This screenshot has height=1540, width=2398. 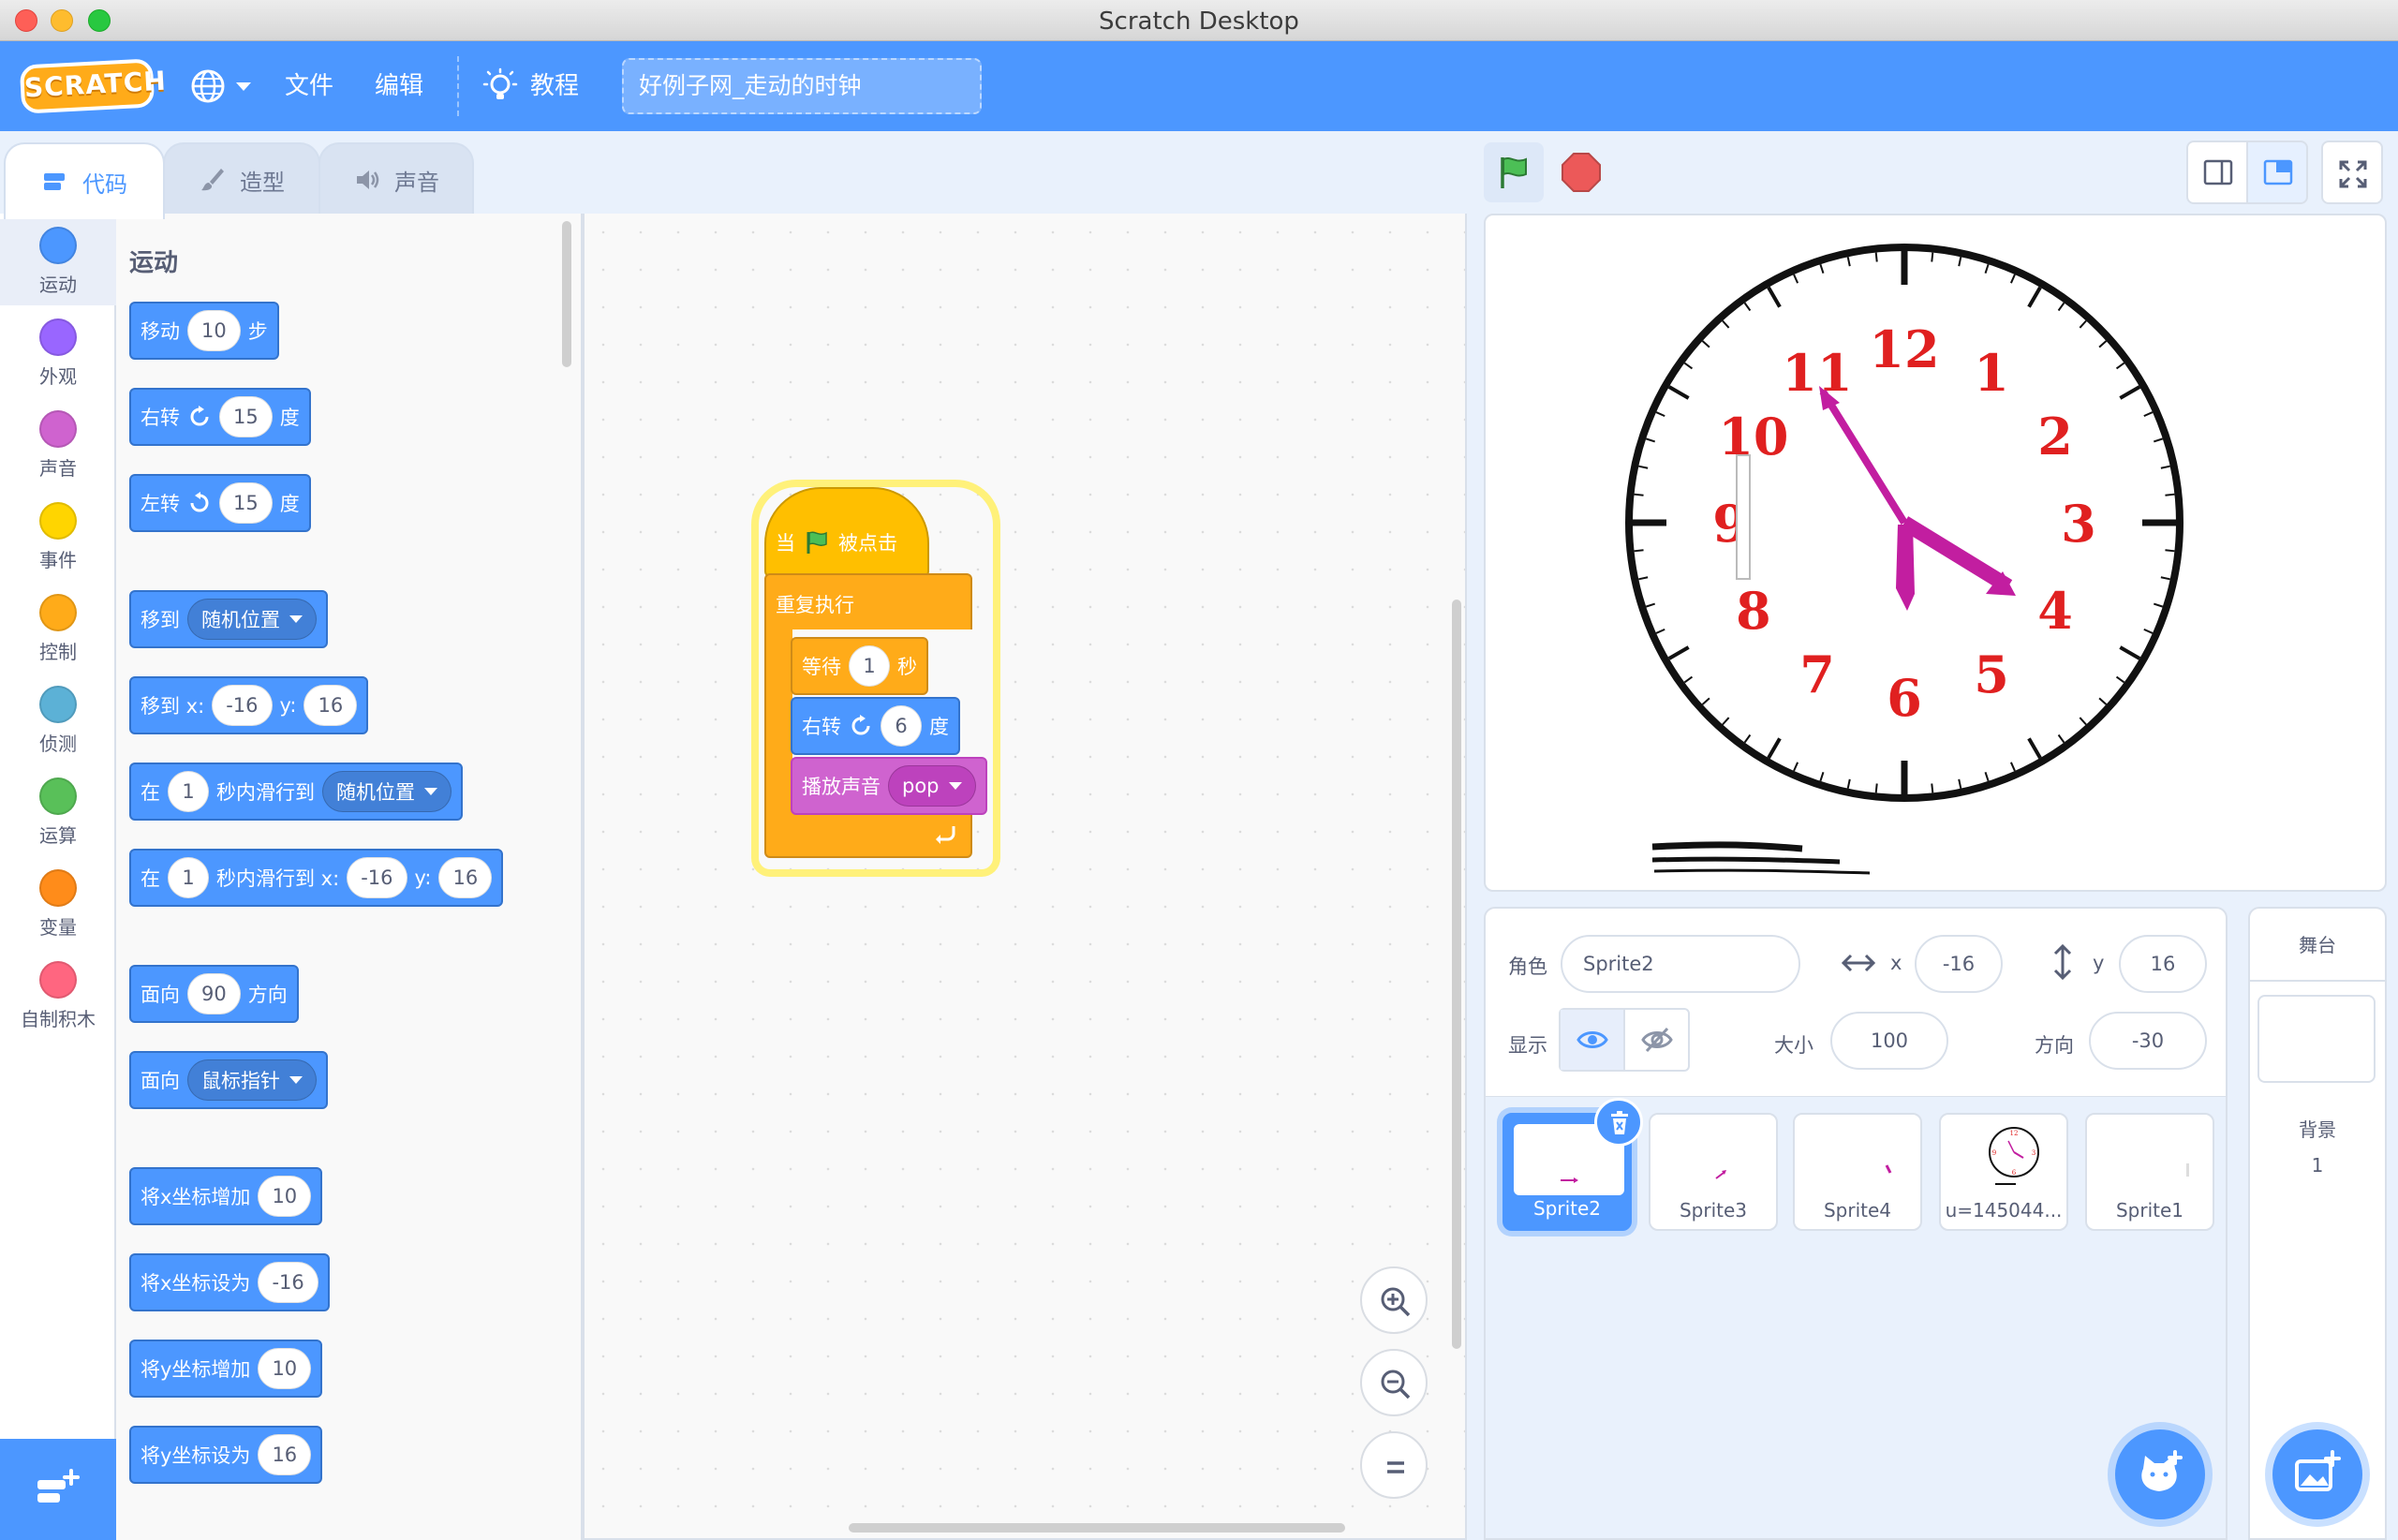 I want to click on change-y-input: 10, so click(x=285, y=1368).